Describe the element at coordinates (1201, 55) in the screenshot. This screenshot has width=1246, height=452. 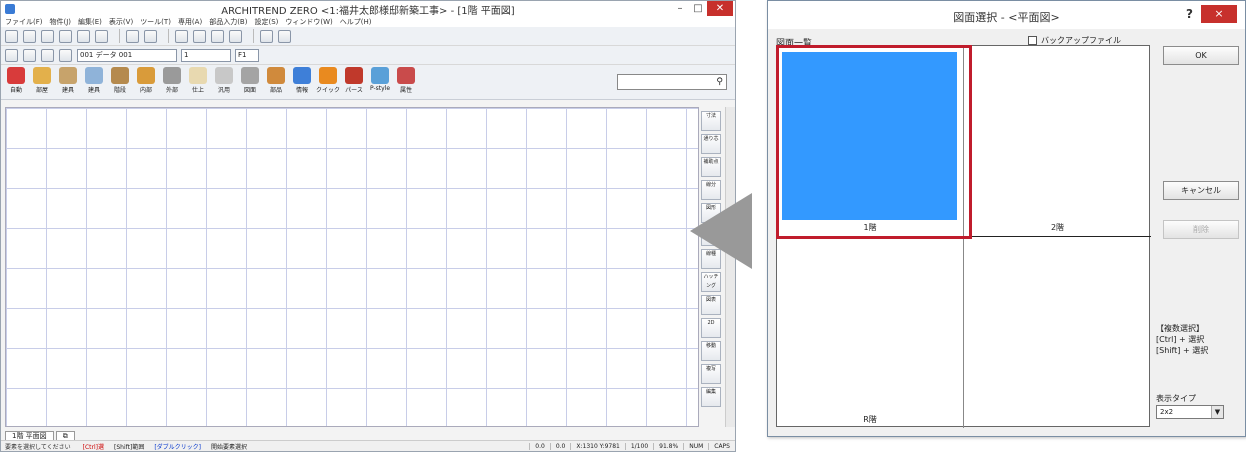
I see `ok-button: OK` at that location.